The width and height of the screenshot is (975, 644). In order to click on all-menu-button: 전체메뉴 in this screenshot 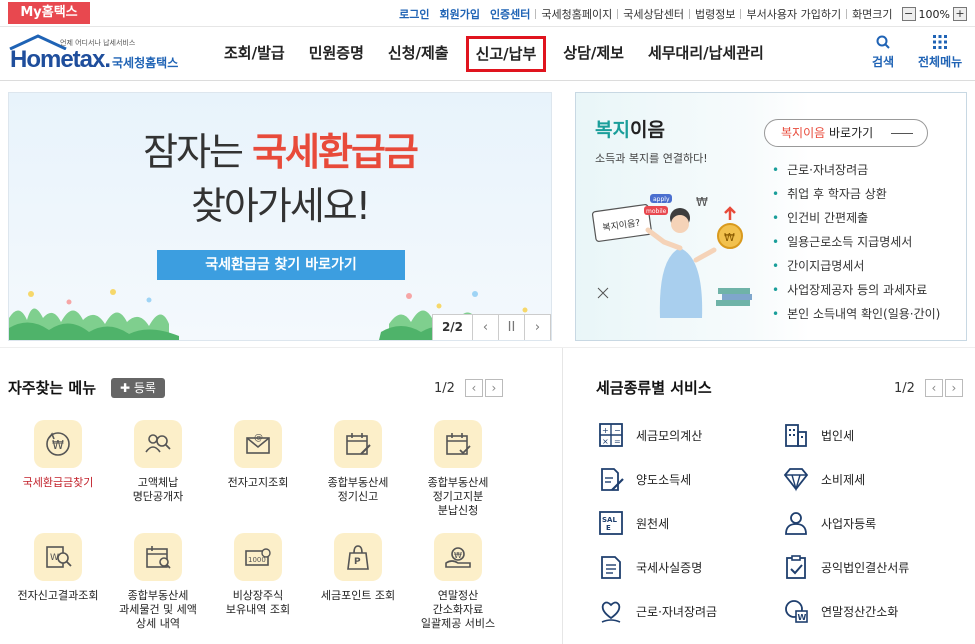, I will do `click(940, 52)`.